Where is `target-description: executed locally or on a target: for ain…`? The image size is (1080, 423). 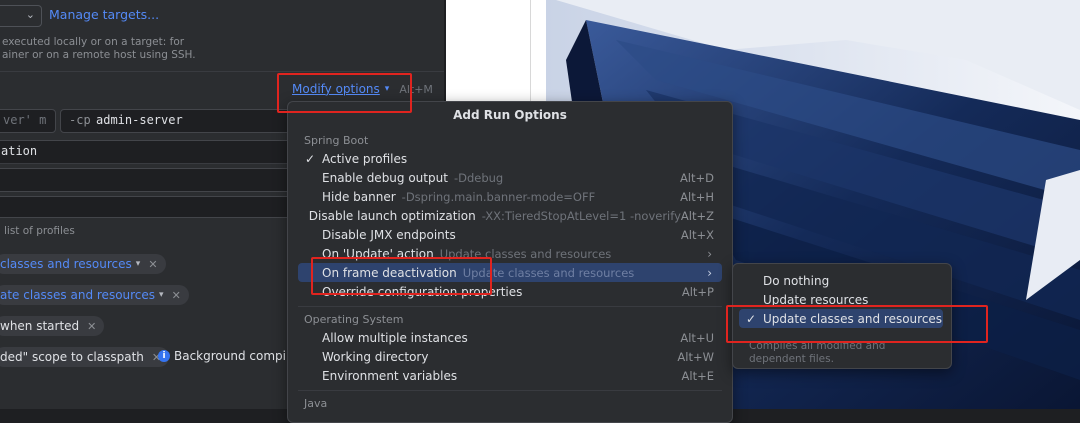 target-description: executed locally or on a target: for ain… is located at coordinates (99, 49).